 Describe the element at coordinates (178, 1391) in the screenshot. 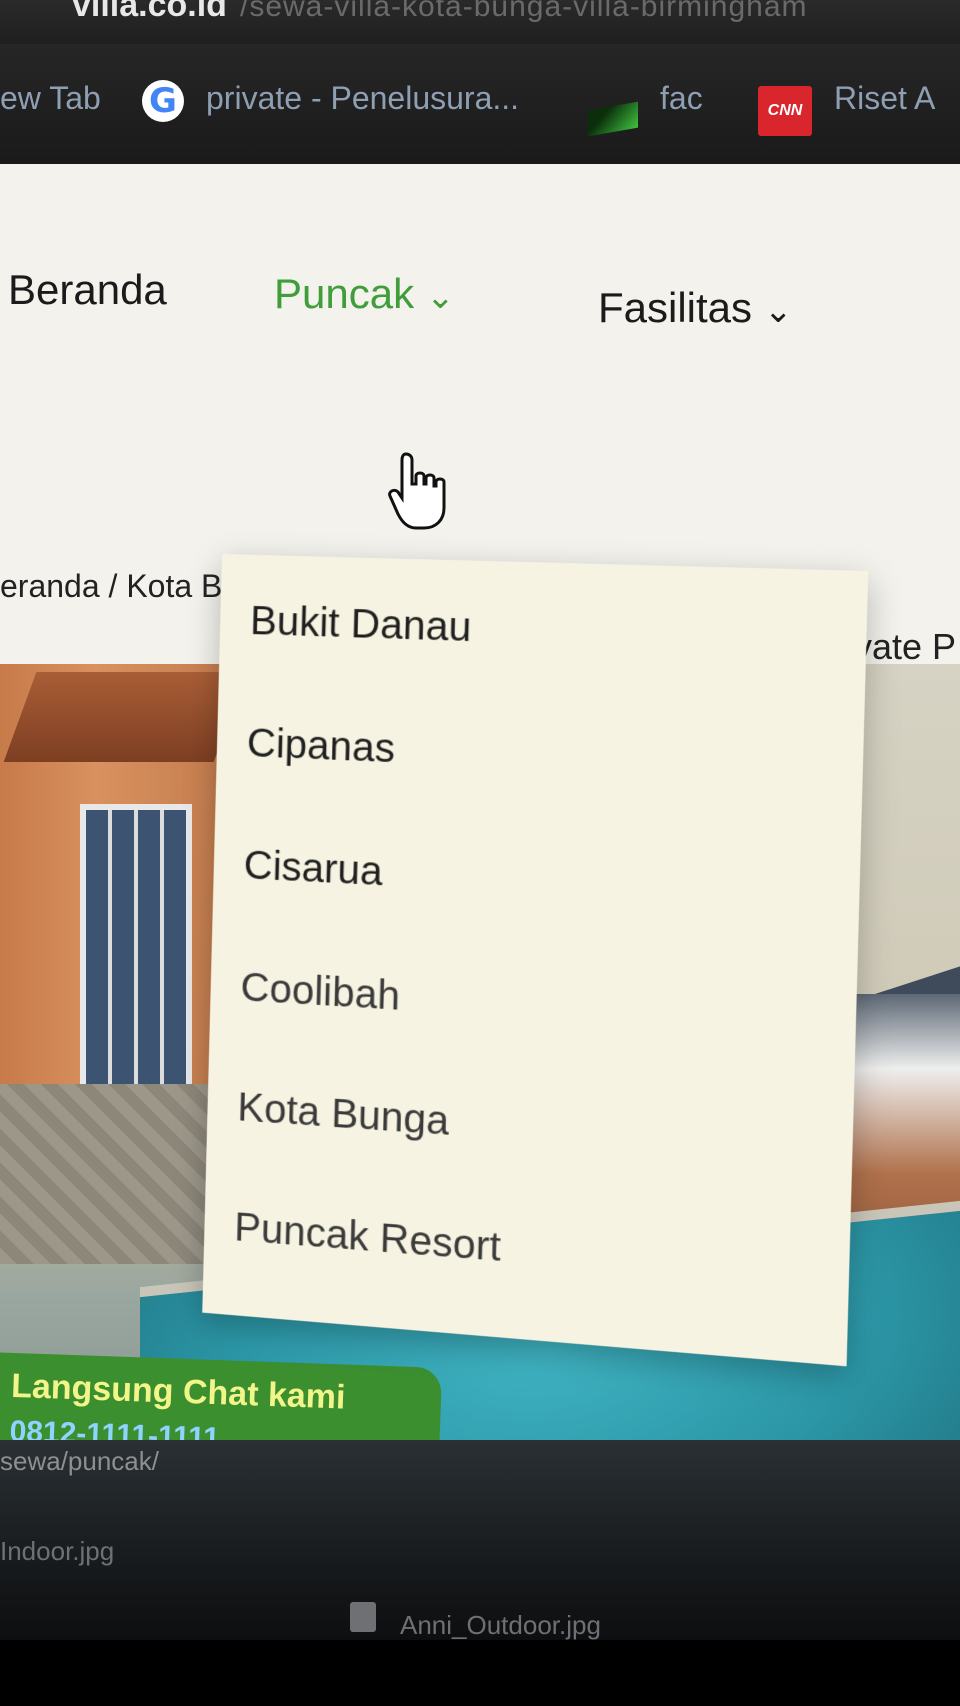

I see `chat-banner-title: Langsung Chat kami` at that location.